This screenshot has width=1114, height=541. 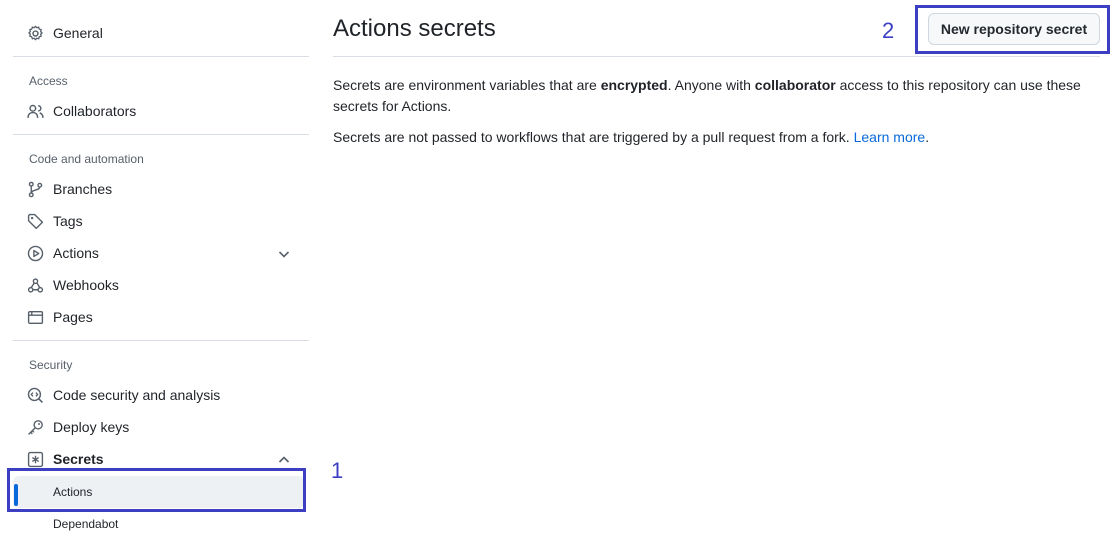 I want to click on title-divider, so click(x=716, y=56).